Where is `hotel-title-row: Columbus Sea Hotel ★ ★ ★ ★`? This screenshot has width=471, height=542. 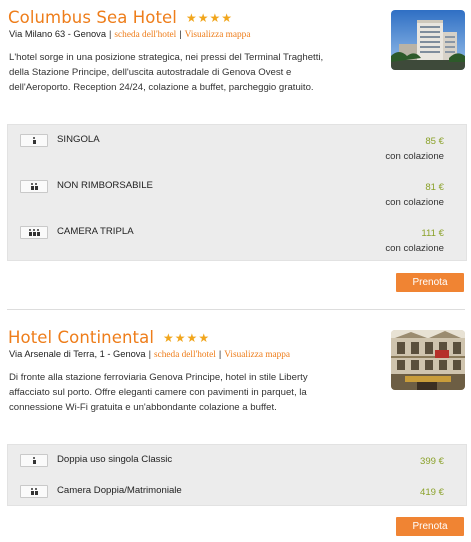 hotel-title-row: Columbus Sea Hotel ★ ★ ★ ★ is located at coordinates (120, 17).